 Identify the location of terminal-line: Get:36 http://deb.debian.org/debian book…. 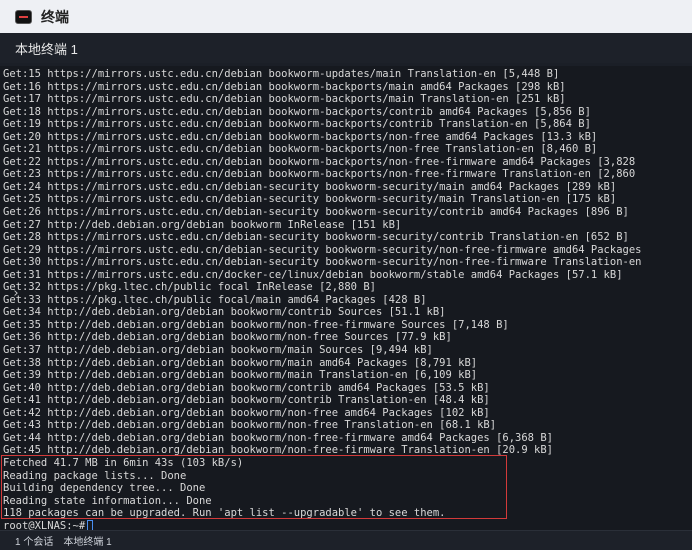
(227, 337).